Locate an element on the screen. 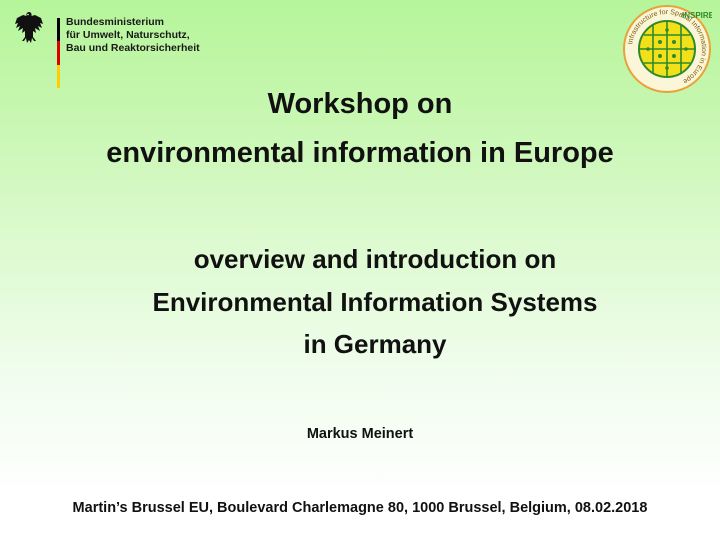 This screenshot has height=540, width=720. subtitle-line-2: Environmental Information Systems is located at coordinates (375, 302).